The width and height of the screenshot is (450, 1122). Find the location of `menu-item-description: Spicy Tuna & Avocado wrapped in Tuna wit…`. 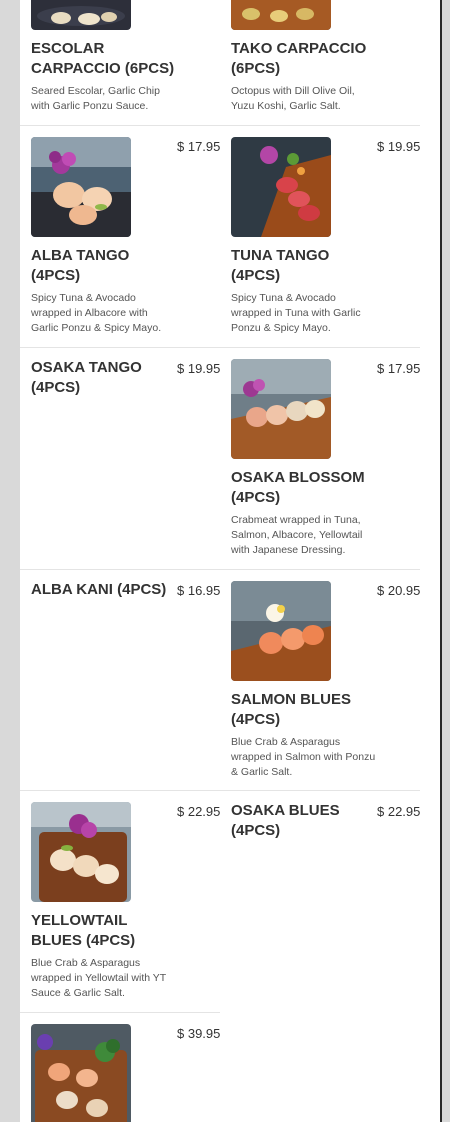

menu-item-description: Spicy Tuna & Avocado wrapped in Tuna wit… is located at coordinates (296, 313).